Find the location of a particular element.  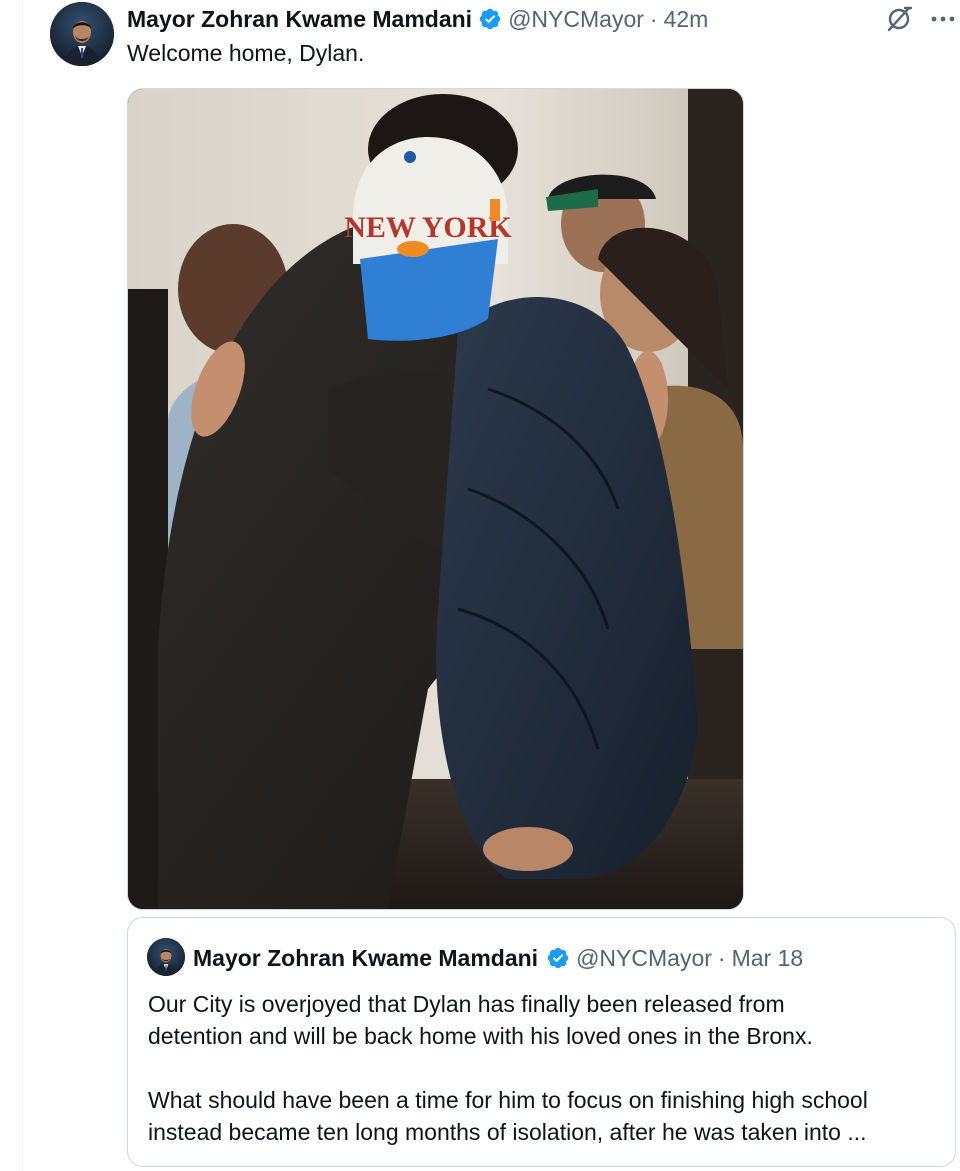

quote-line-break is located at coordinates (548, 1068).